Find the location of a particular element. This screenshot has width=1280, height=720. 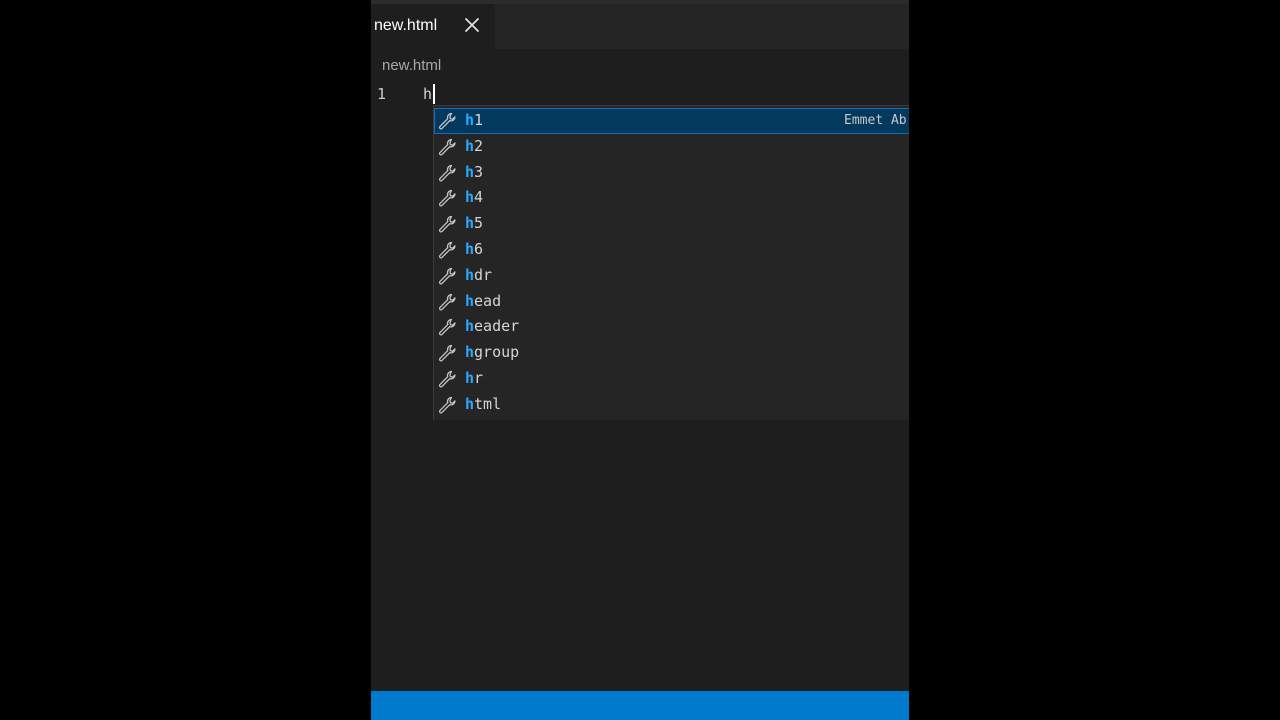

suggestion-label: h5 is located at coordinates (474, 223).